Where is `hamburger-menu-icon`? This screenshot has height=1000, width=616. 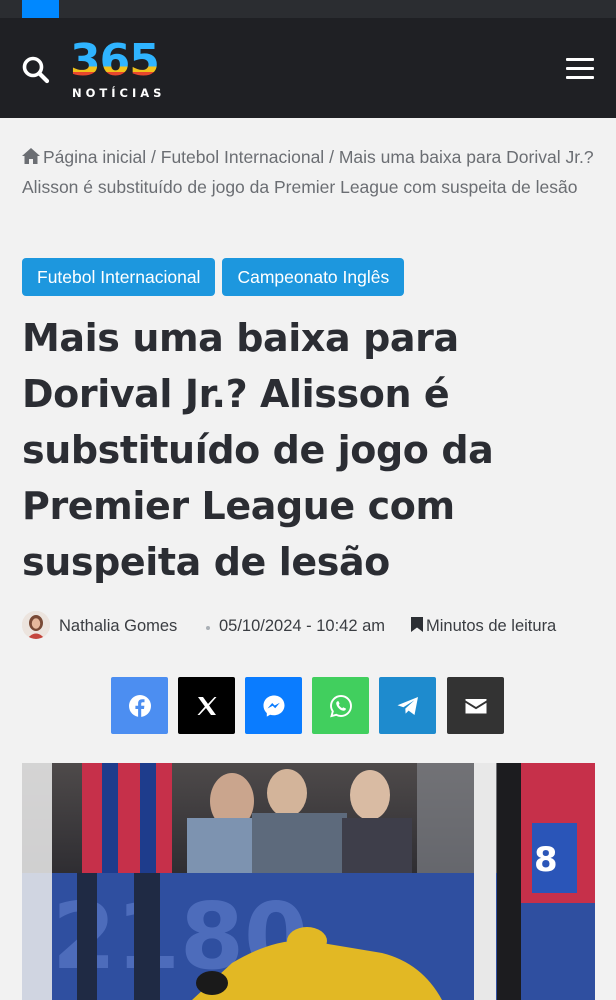
hamburger-menu-icon is located at coordinates (580, 69).